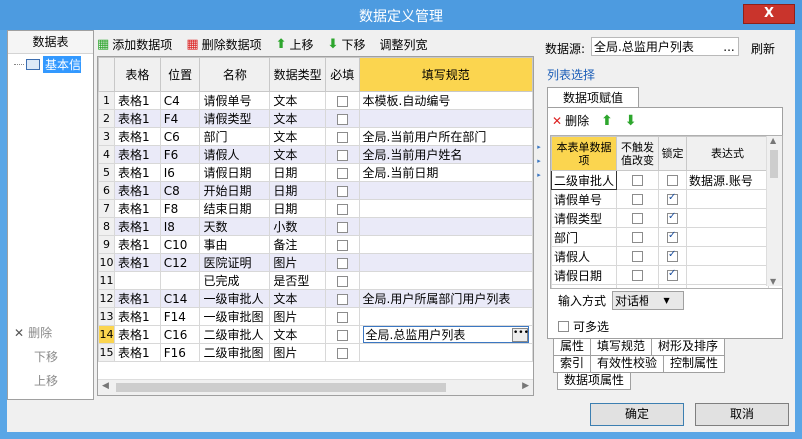  I want to click on row-number: 4, so click(106, 154).